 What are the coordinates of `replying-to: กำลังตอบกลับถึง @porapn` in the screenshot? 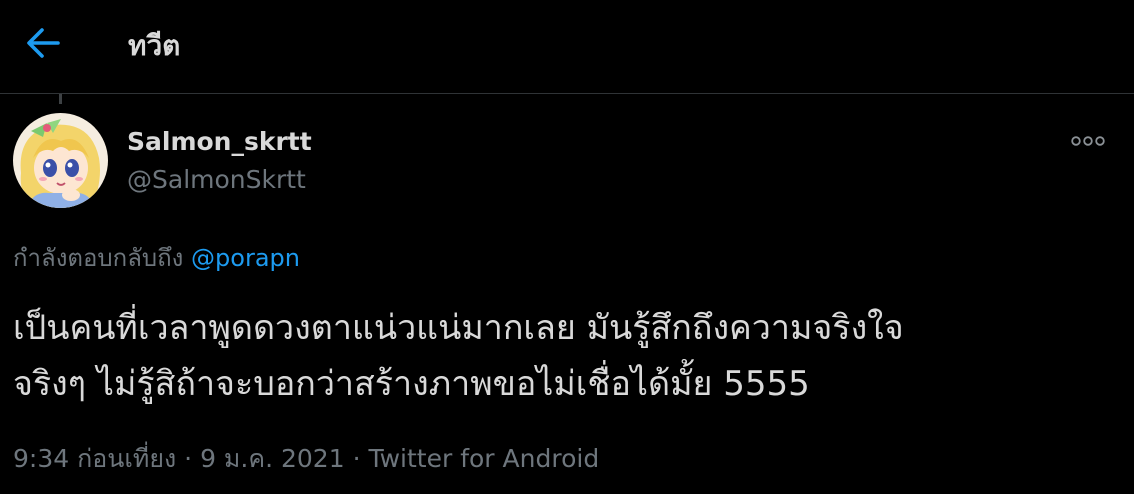 It's located at (156, 258).